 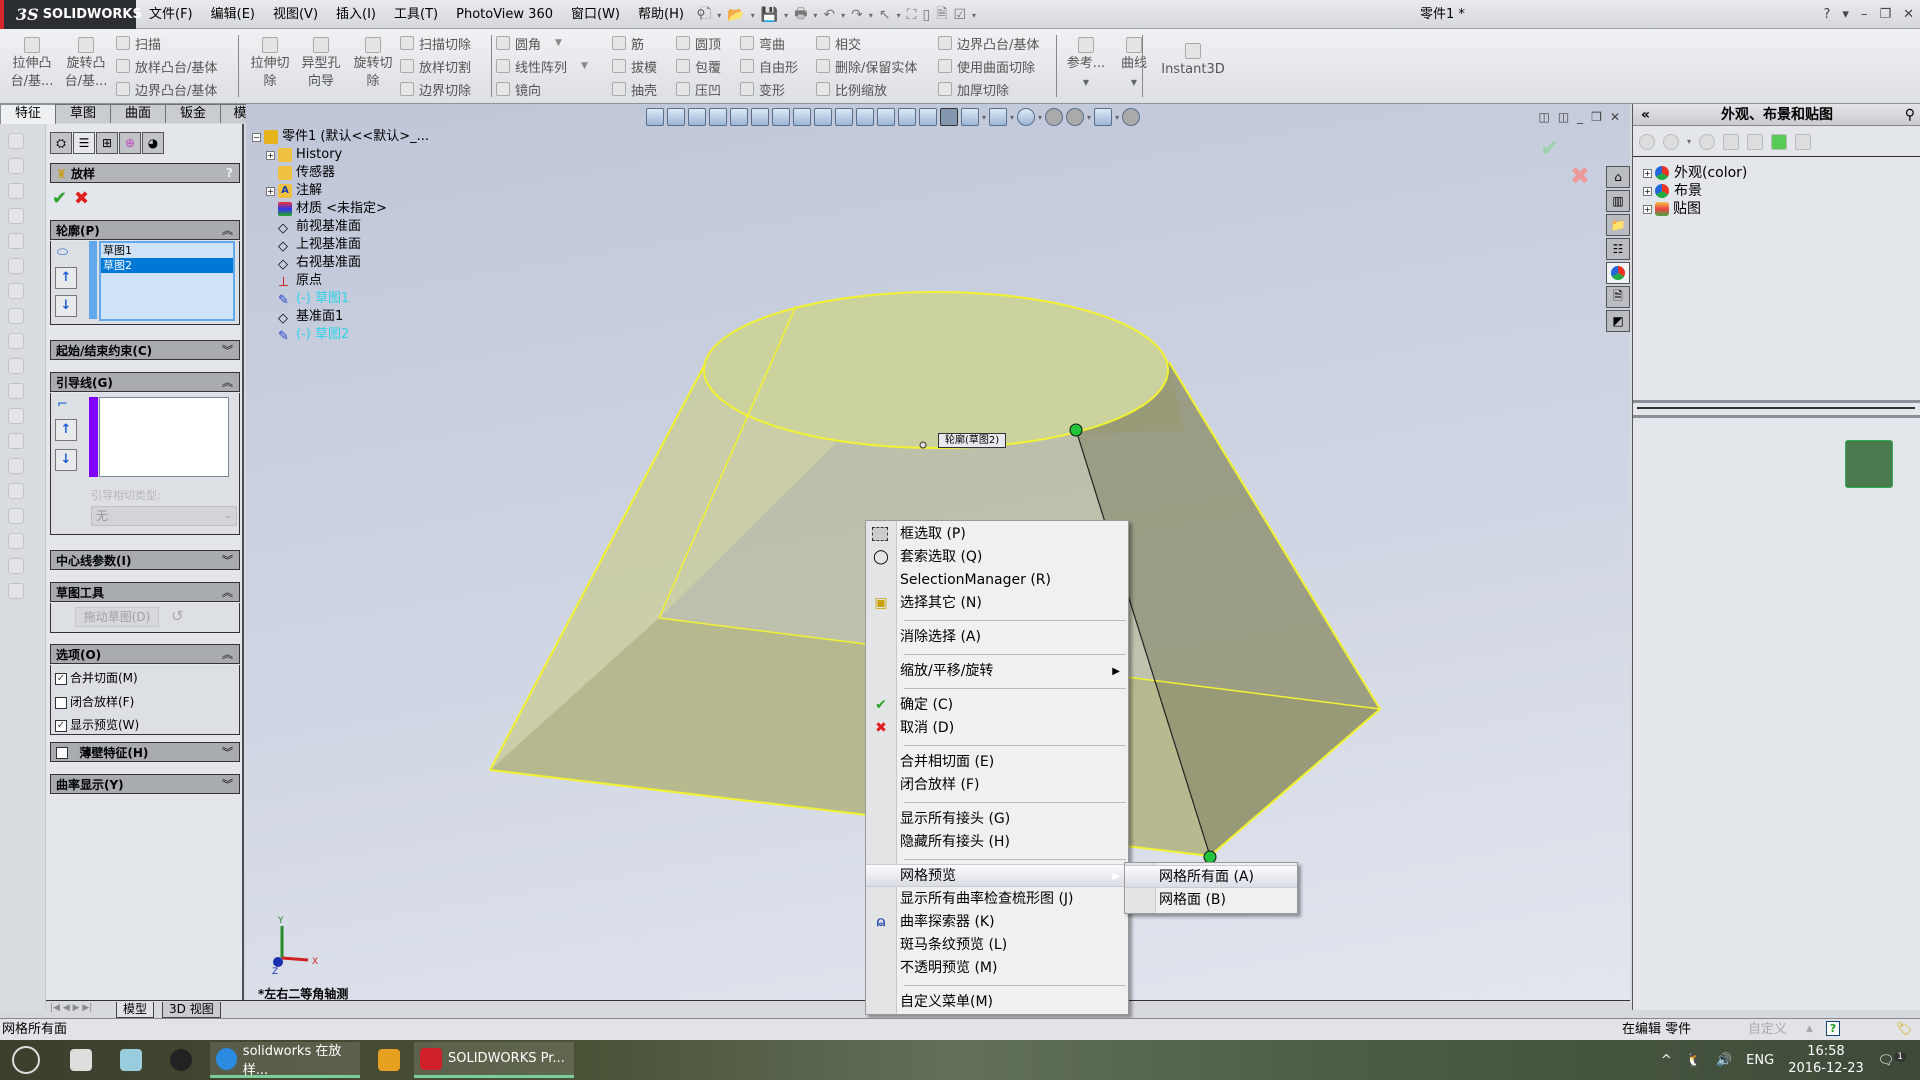 What do you see at coordinates (504, 14) in the screenshot?
I see `menu-photoview: PhotoView 360` at bounding box center [504, 14].